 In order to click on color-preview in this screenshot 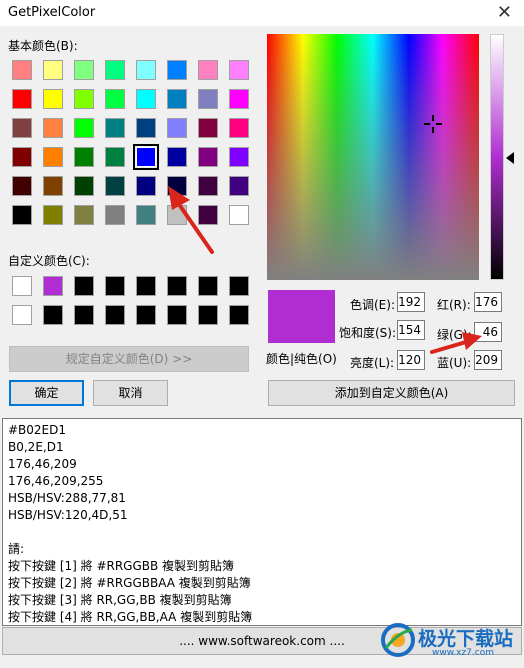, I will do `click(301, 316)`.